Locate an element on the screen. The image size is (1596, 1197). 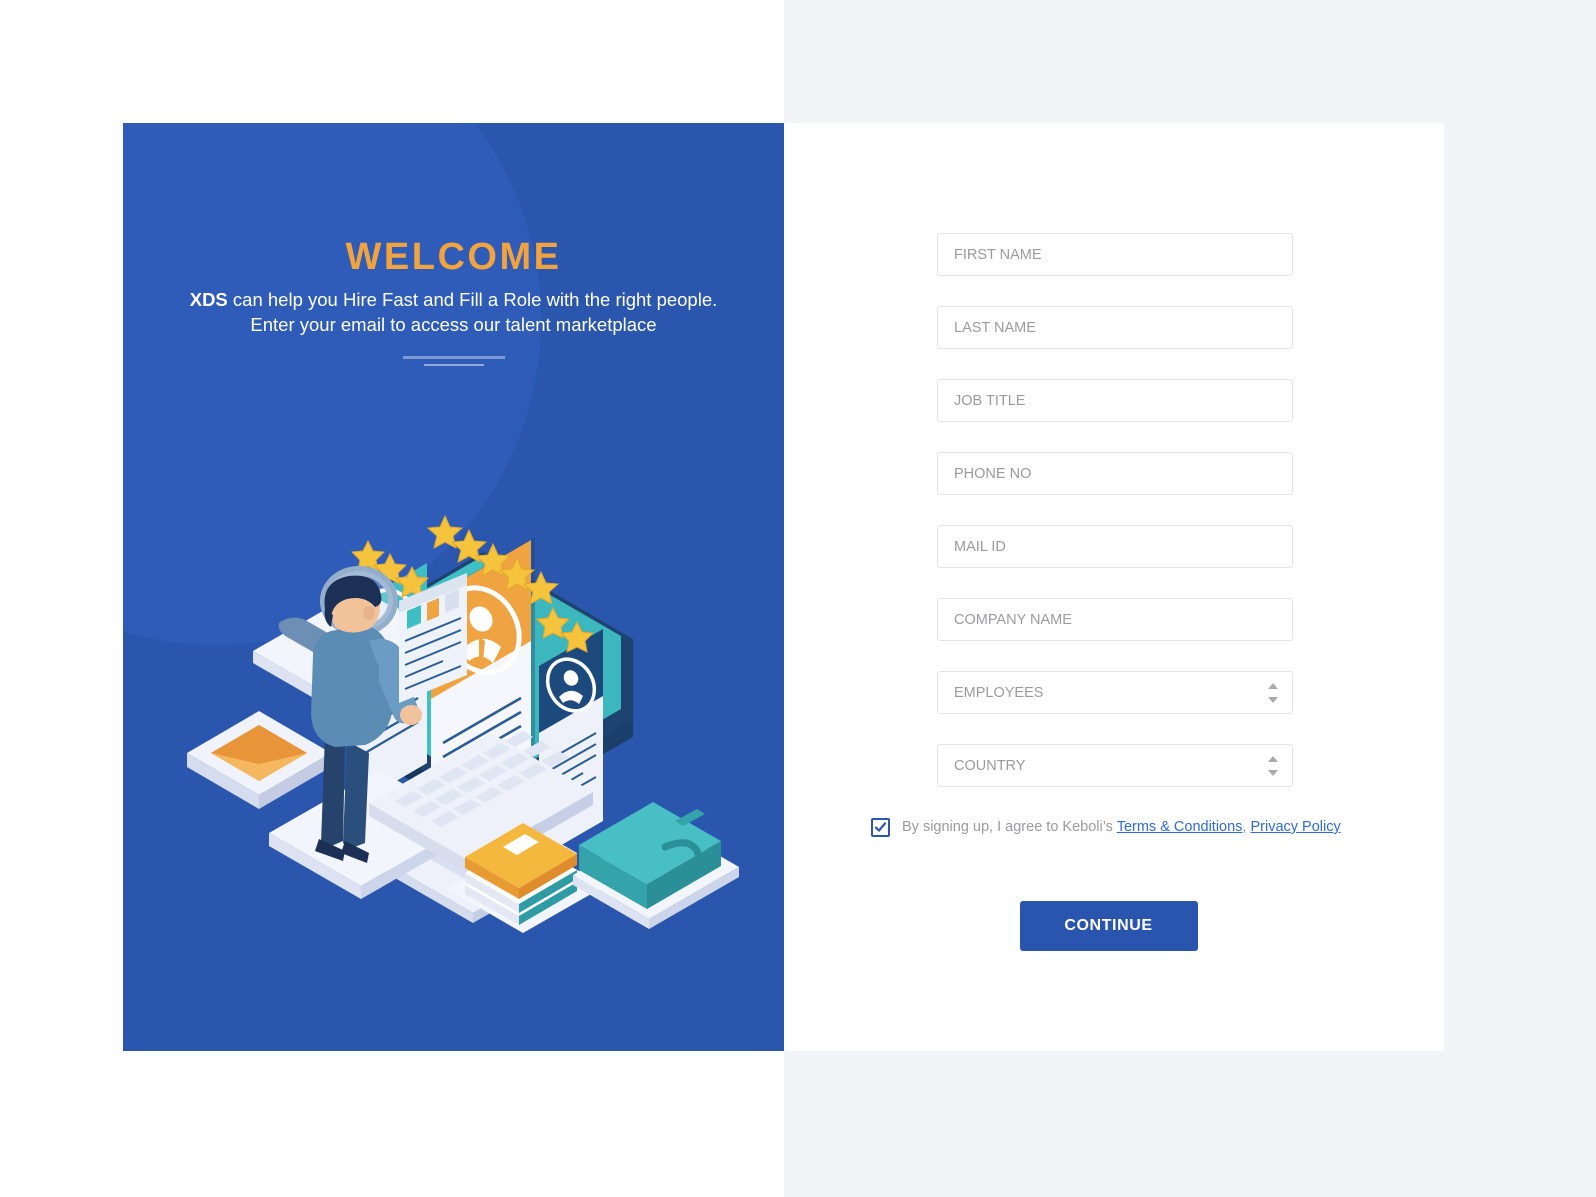
first-name-input is located at coordinates (1115, 254).